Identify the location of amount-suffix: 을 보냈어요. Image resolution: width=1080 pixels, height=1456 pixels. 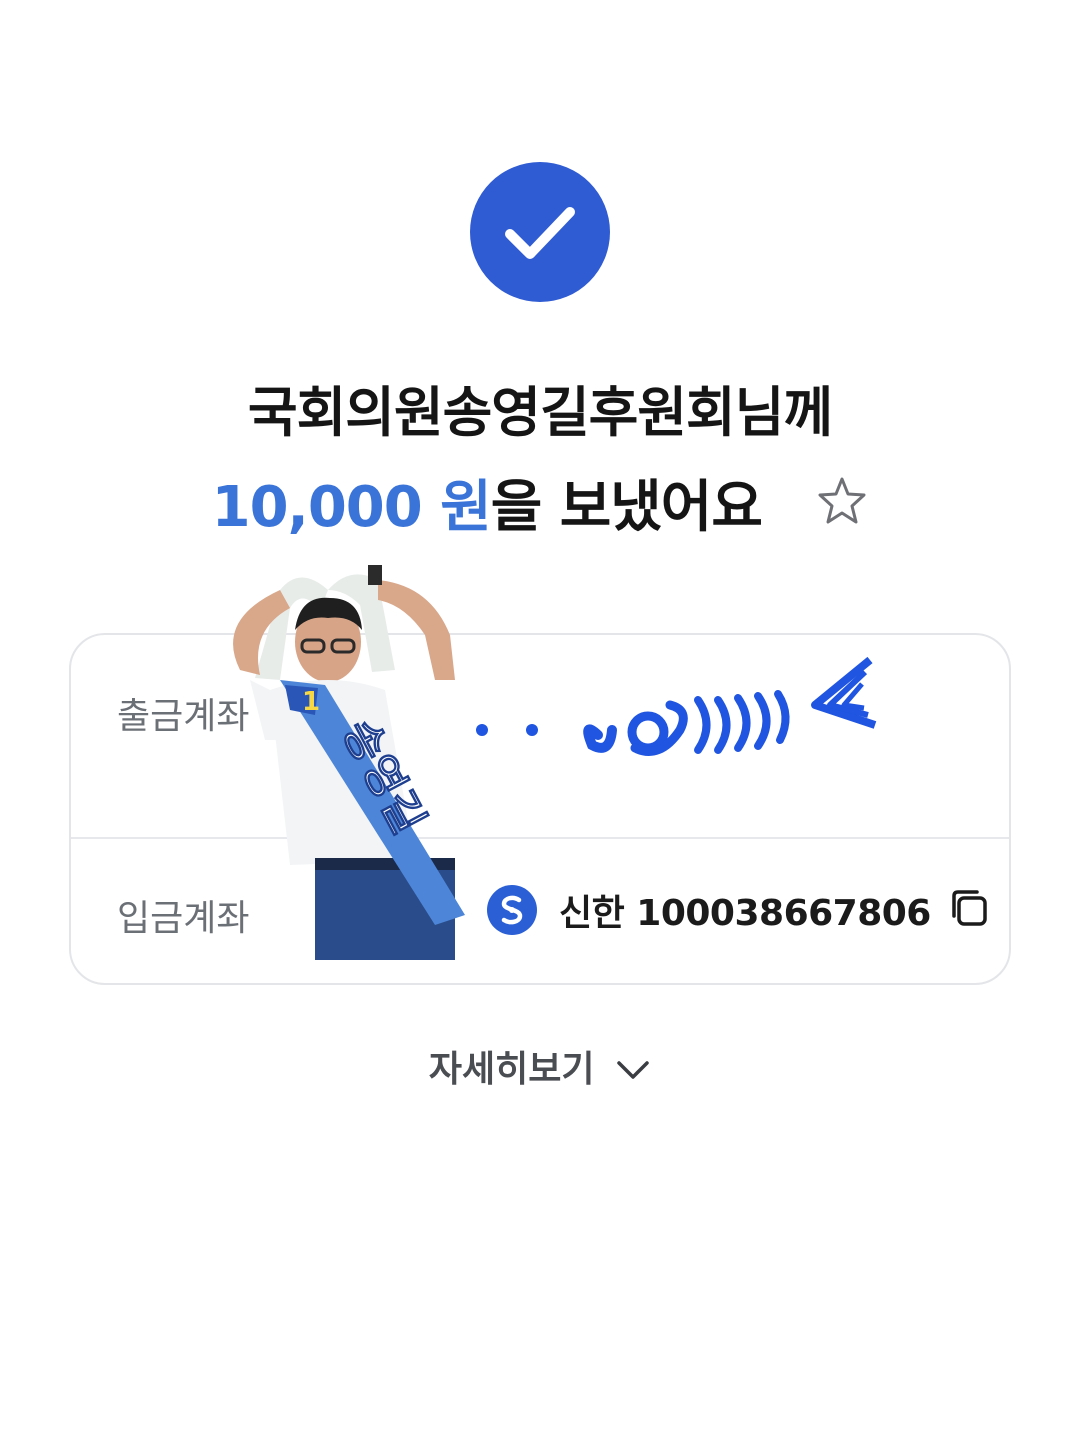
(626, 507).